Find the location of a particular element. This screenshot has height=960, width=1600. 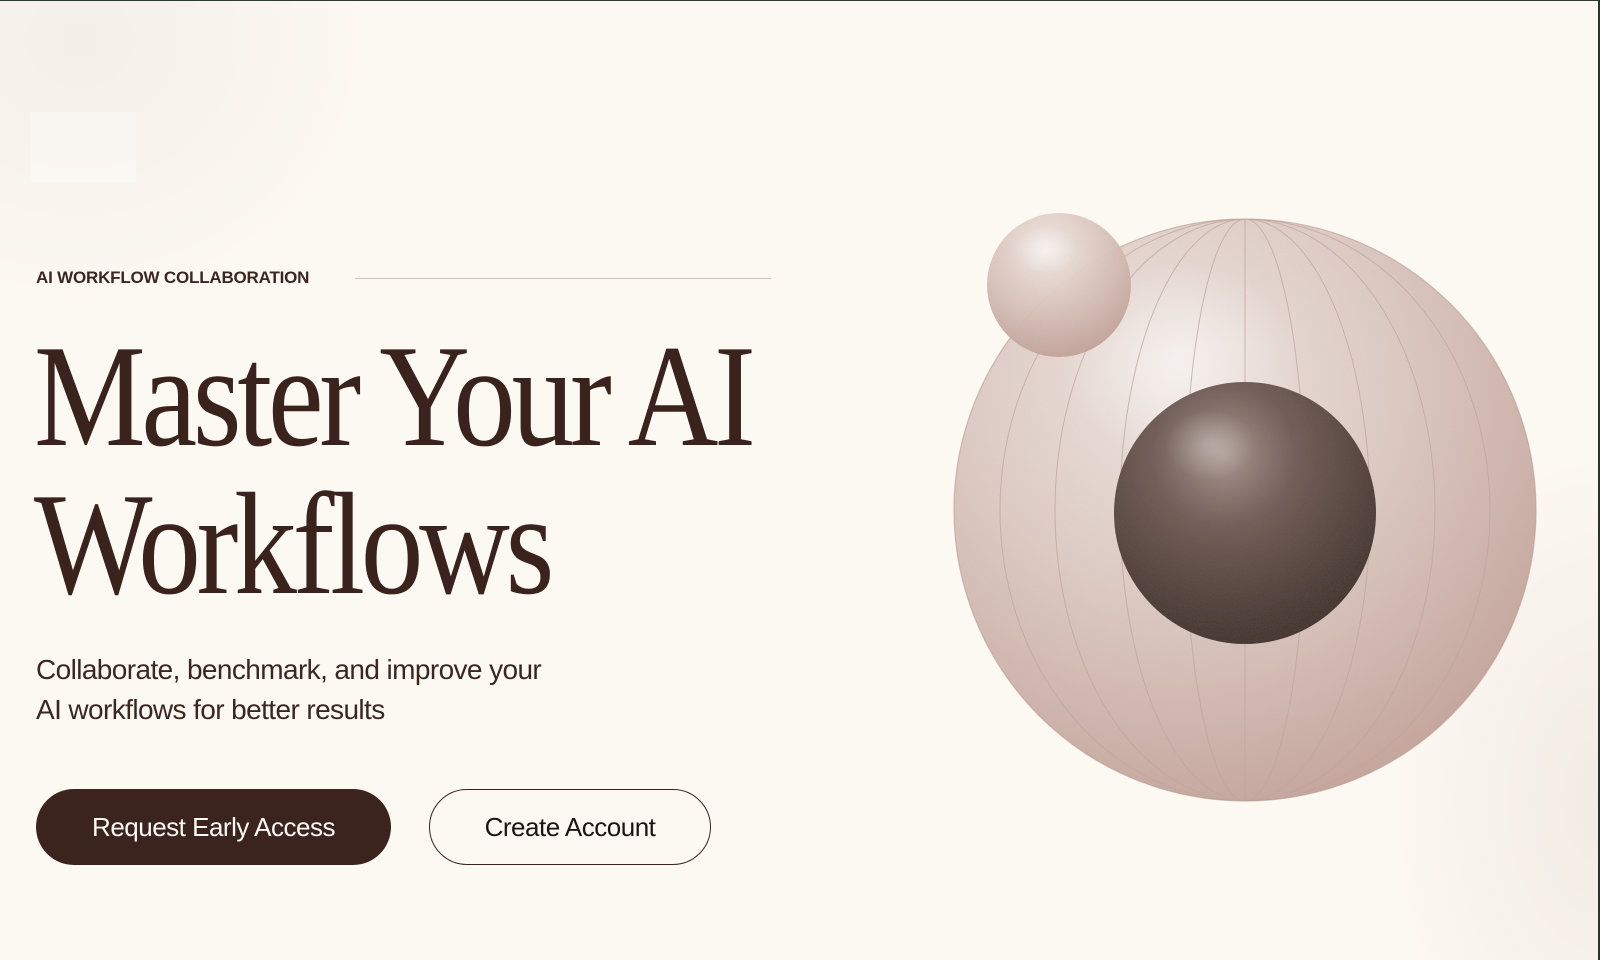

eyebrow-divider is located at coordinates (563, 278).